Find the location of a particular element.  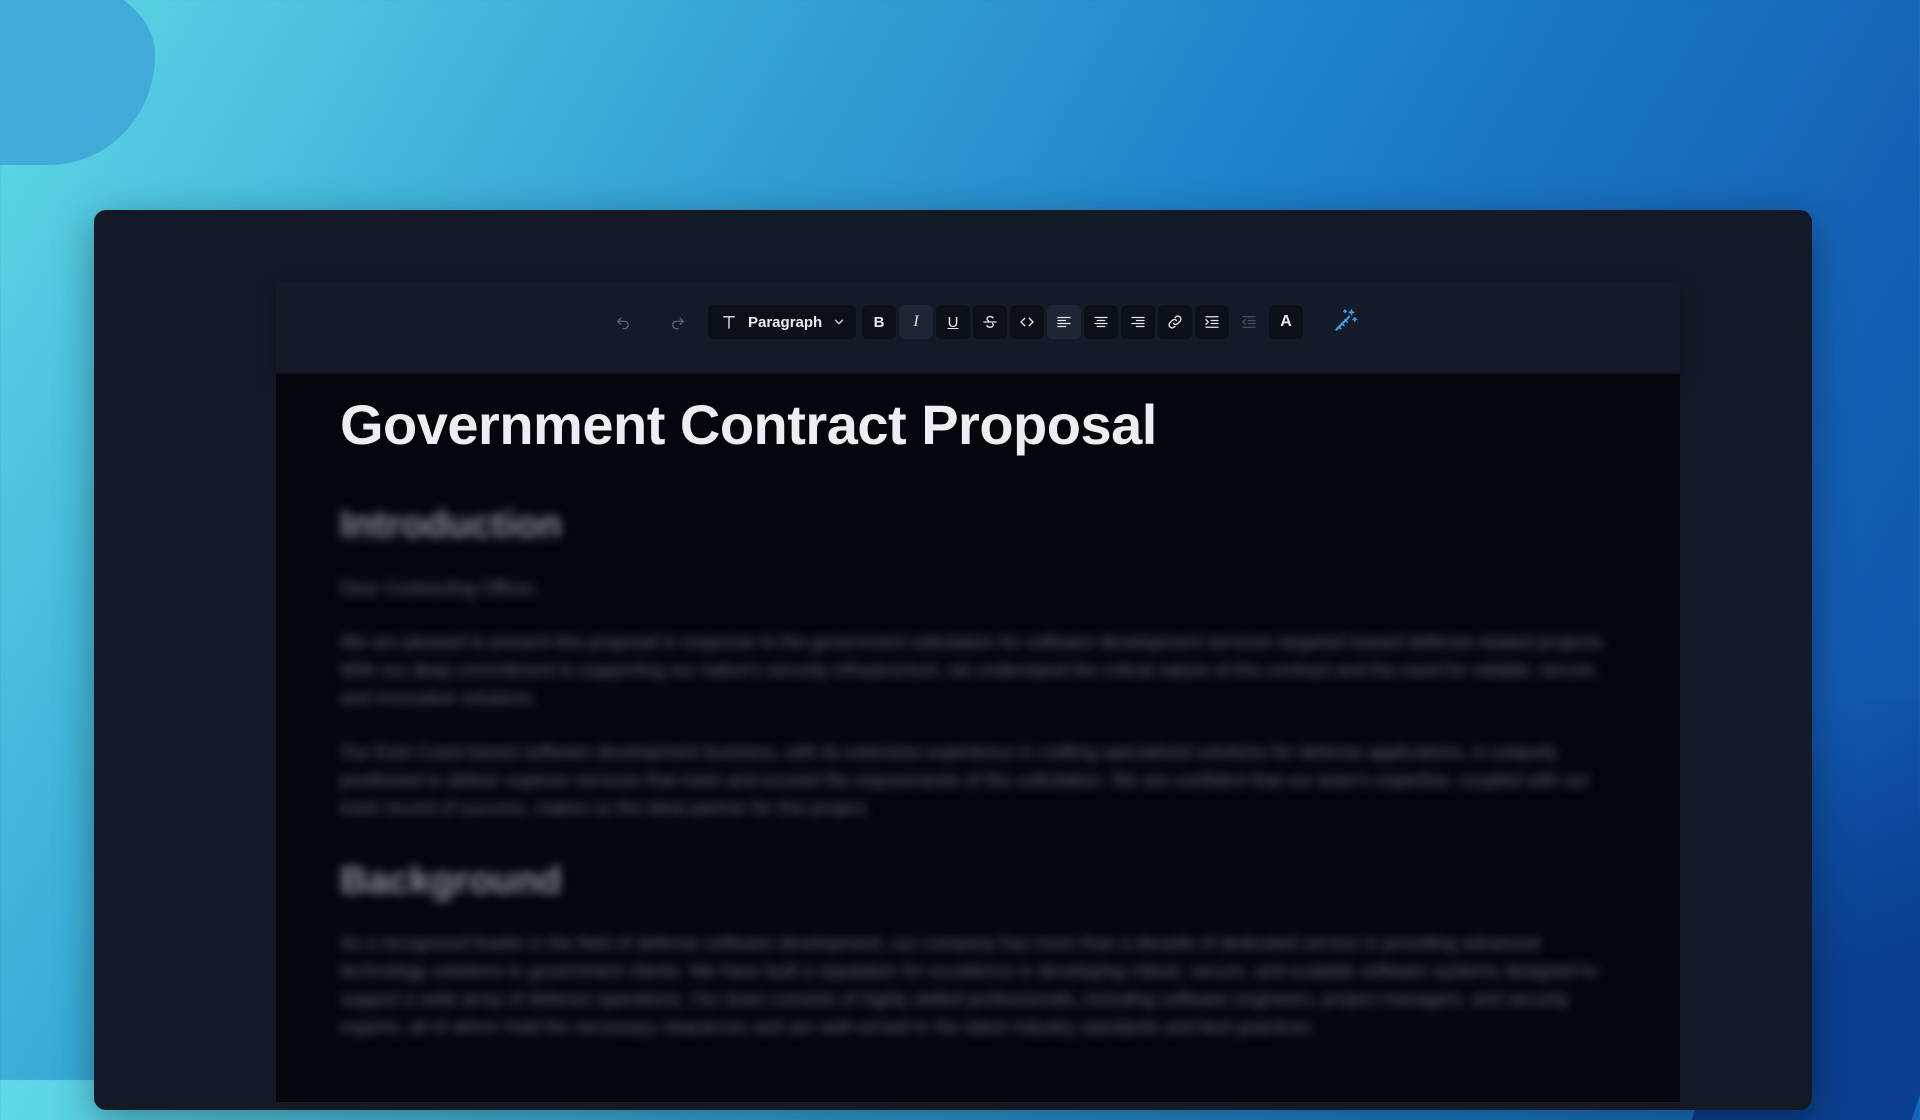

section-heading-introduction: Introduction is located at coordinates (451, 525).